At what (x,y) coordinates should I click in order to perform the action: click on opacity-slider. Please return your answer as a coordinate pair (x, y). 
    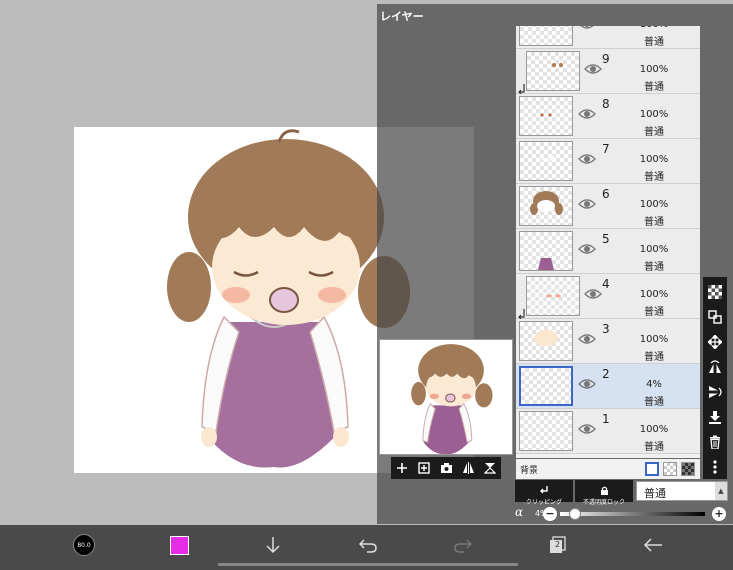
    Looking at the image, I should click on (632, 514).